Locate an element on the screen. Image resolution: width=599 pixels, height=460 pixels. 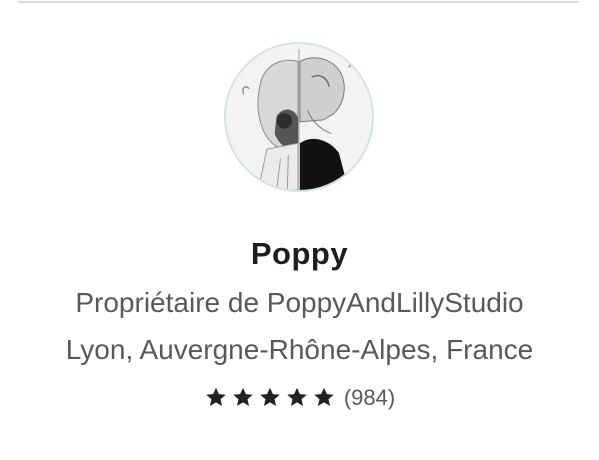
profile-name: Poppy is located at coordinates (299, 254).